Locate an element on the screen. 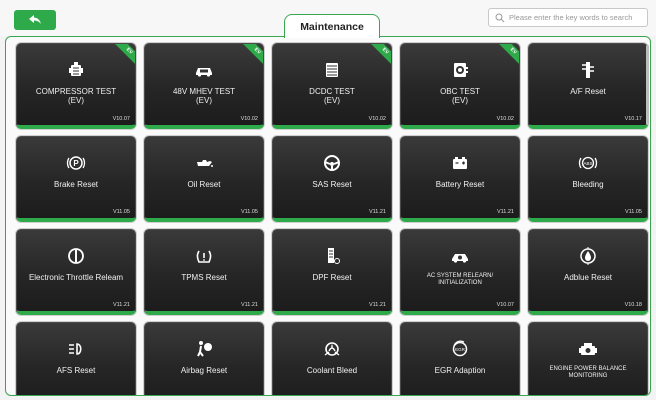 The height and width of the screenshot is (400, 656). tile-label: 48V MHEV TEST (EV) is located at coordinates (204, 96).